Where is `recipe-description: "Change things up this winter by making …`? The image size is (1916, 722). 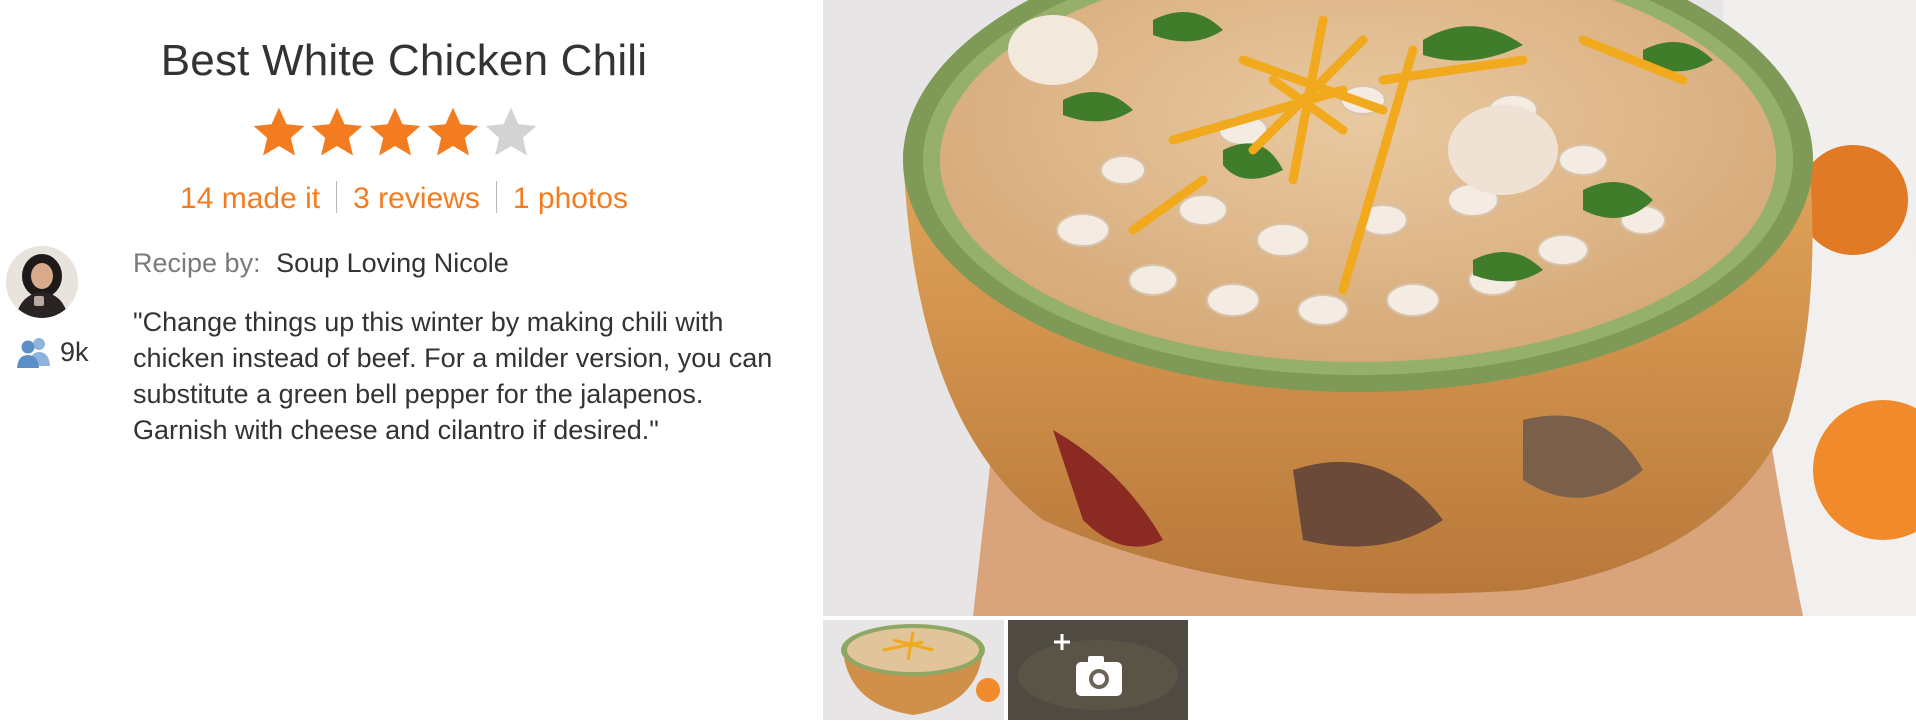 recipe-description: "Change things up this winter by making … is located at coordinates (453, 376).